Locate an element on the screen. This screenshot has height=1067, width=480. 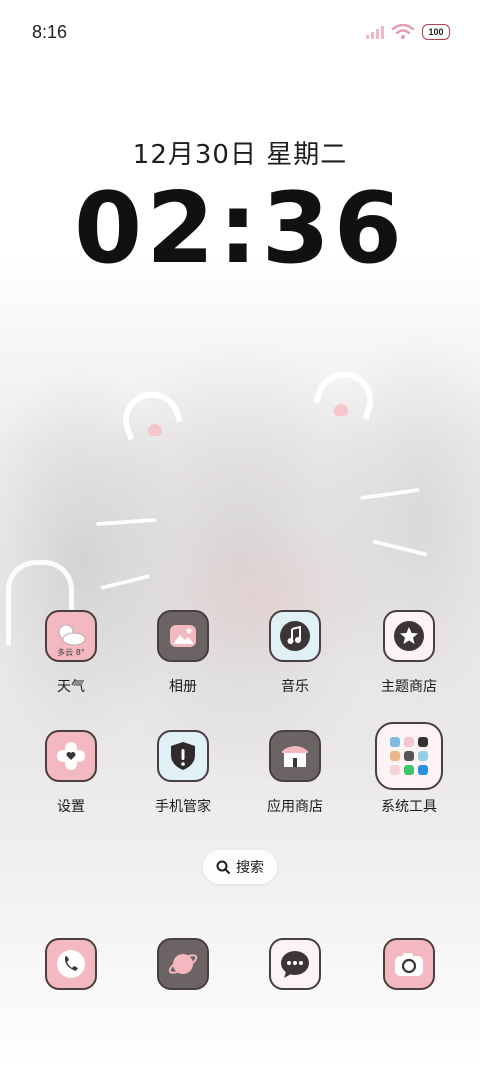
app-label: 应用商店 is located at coordinates (295, 807).